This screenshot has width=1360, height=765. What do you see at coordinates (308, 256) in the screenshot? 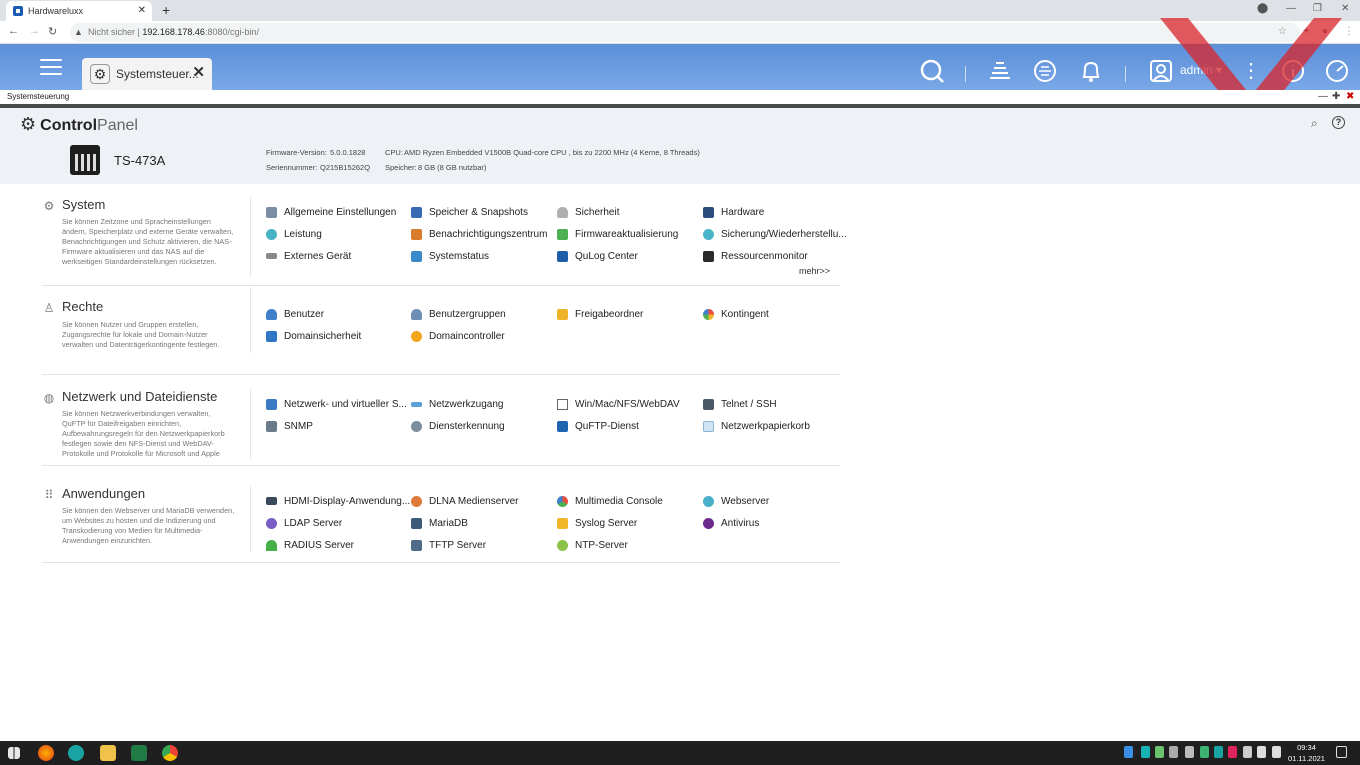
I see `item-externes-geraet: Externes Gerät` at bounding box center [308, 256].